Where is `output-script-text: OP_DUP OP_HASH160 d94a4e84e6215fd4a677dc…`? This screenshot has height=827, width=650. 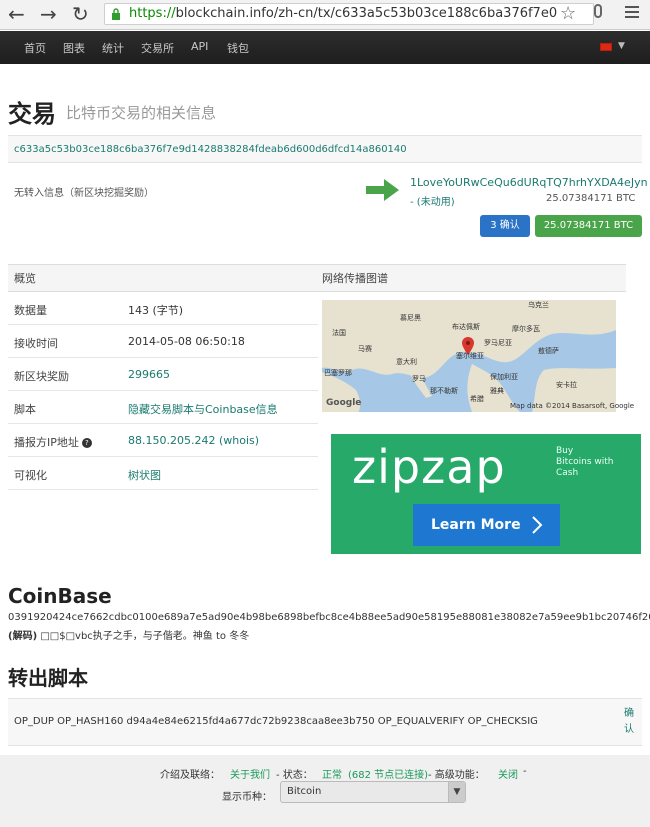
output-script-text: OP_DUP OP_HASH160 d94a4e84e6215fd4a677dc… is located at coordinates (276, 721).